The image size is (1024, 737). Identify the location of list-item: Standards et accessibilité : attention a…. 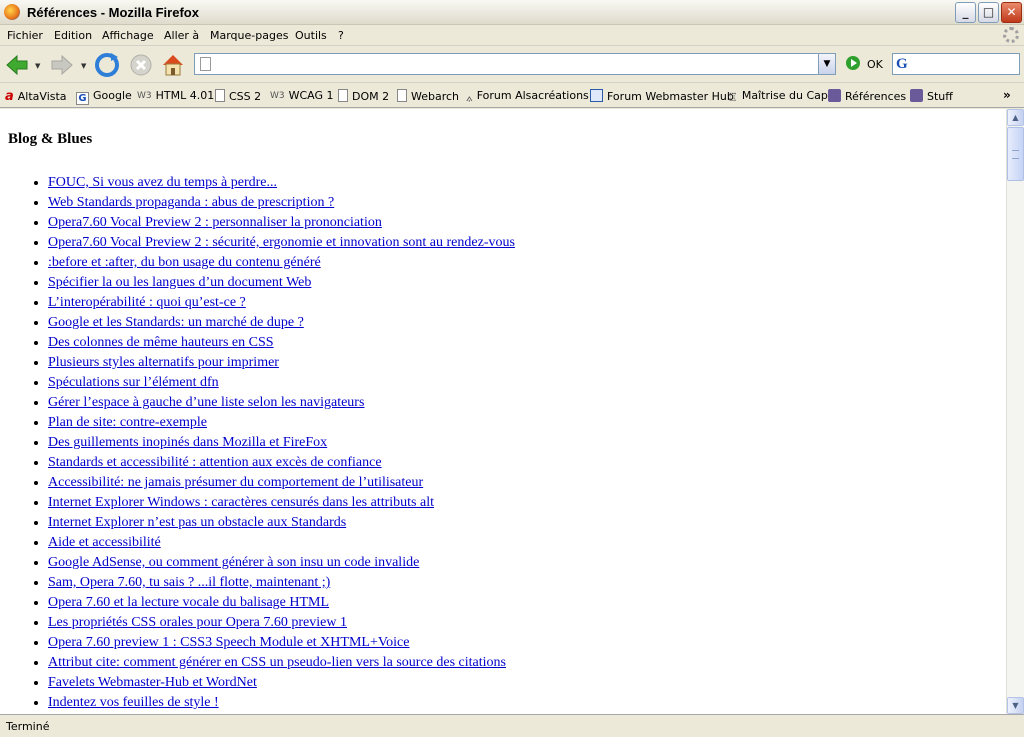
(281, 463).